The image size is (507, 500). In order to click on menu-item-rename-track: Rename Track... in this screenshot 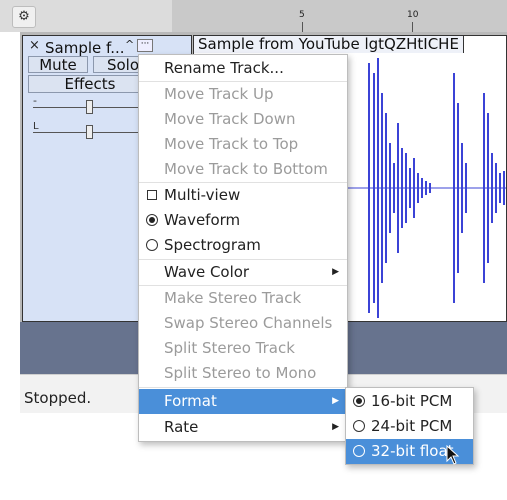, I will do `click(243, 68)`.